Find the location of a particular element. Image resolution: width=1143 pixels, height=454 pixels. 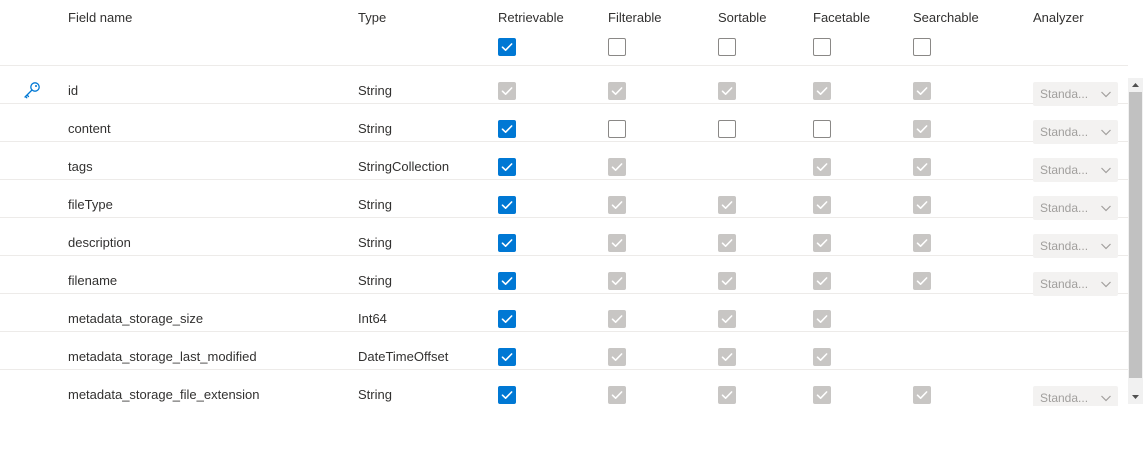

scroll-up-arrow-icon is located at coordinates (1135, 85).